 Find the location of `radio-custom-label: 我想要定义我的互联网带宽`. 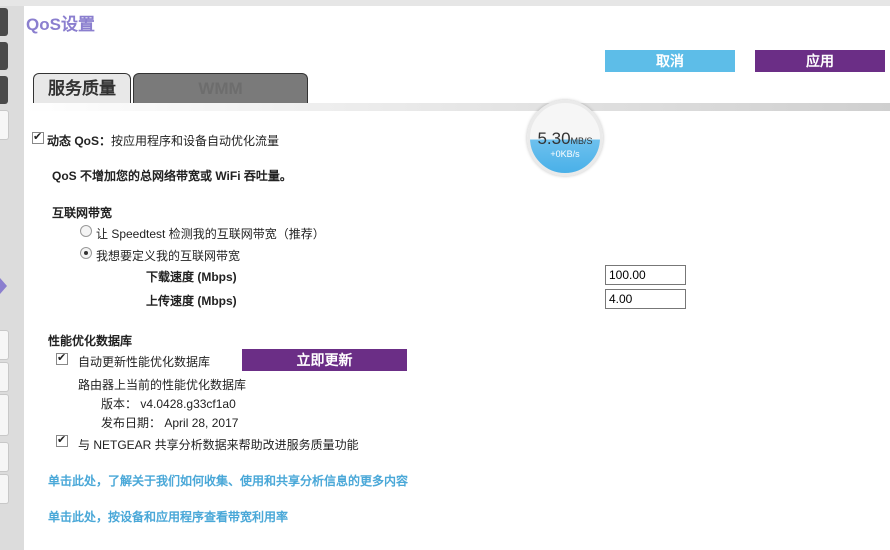

radio-custom-label: 我想要定义我的互联网带宽 is located at coordinates (168, 256).